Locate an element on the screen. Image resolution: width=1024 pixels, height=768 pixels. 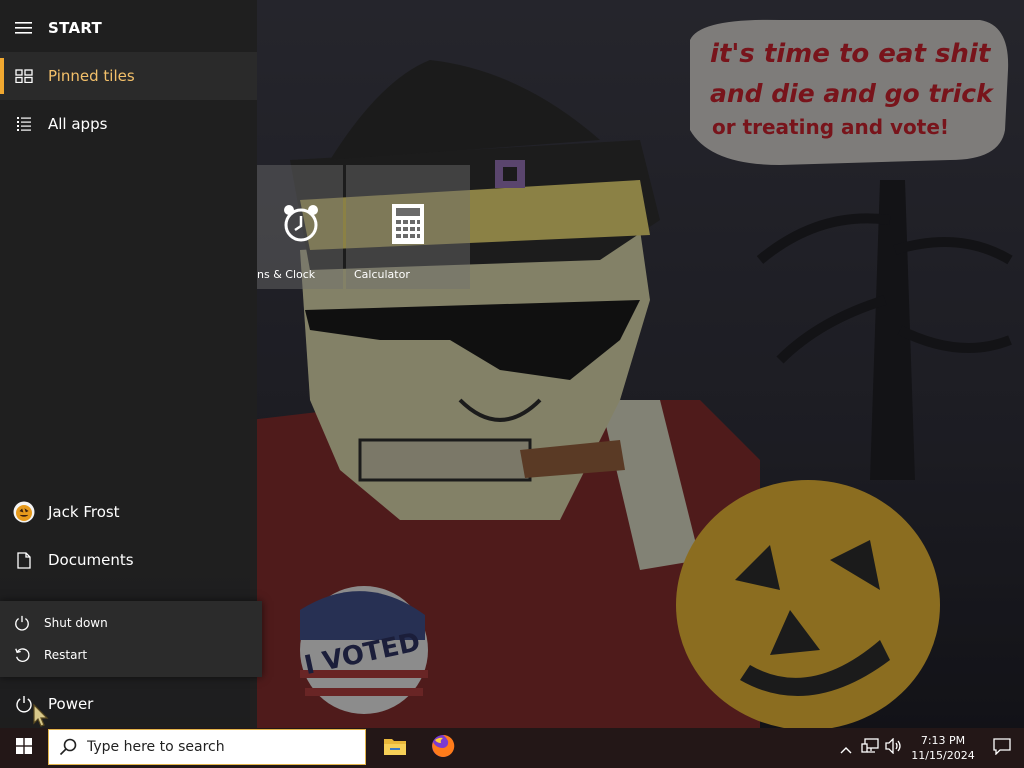
document-icon is located at coordinates (24, 560).